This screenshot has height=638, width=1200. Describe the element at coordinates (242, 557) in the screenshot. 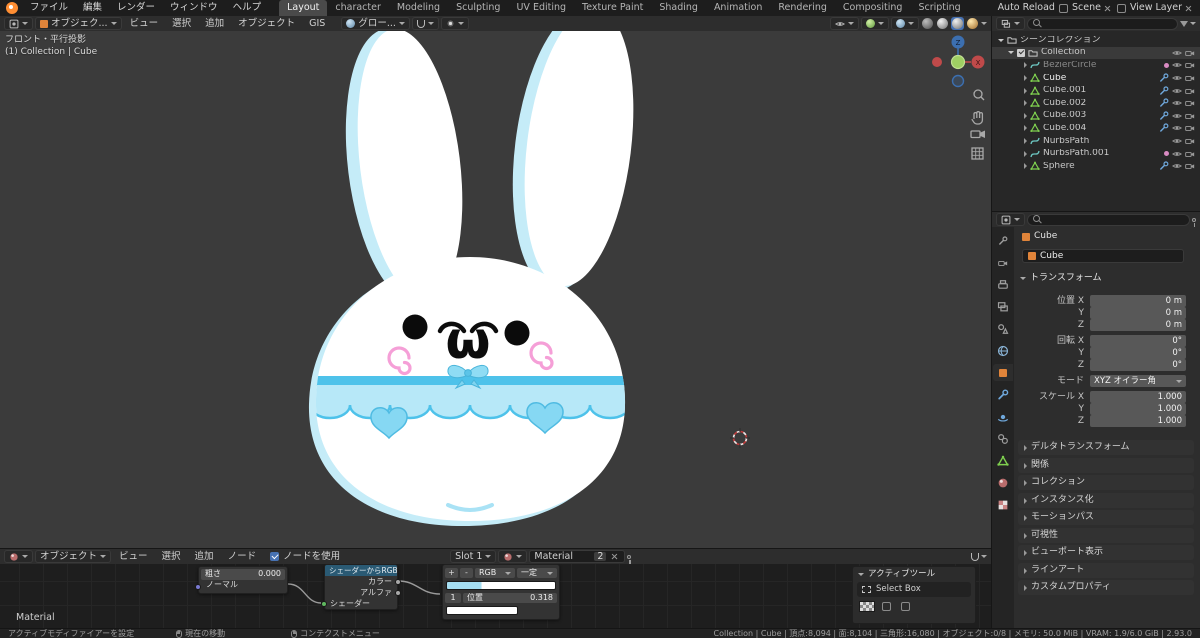

I see `shader-menu-node: ノード` at that location.